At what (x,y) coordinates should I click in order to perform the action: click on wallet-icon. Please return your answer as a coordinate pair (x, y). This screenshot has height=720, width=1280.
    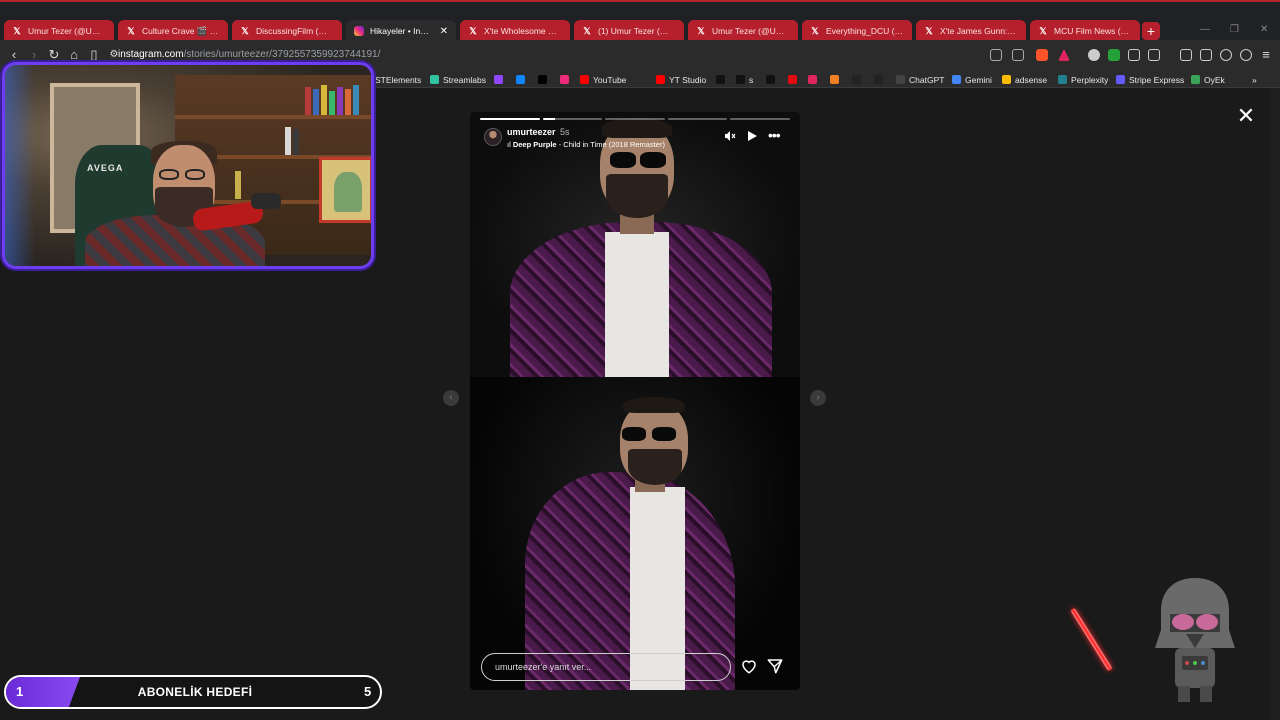
    Looking at the image, I should click on (1206, 55).